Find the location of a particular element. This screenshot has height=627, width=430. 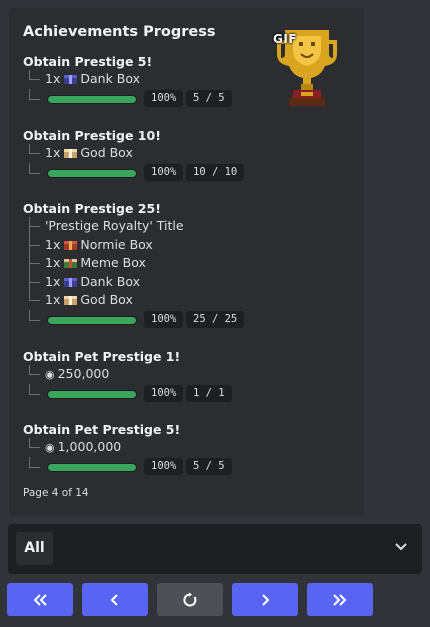

previous-page-button is located at coordinates (115, 599).